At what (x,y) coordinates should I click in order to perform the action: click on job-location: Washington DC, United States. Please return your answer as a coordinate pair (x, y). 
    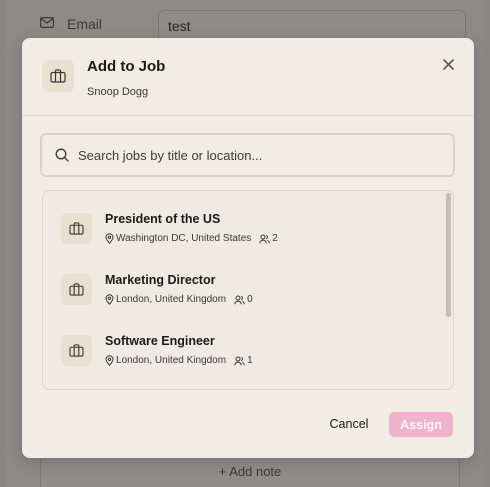
    Looking at the image, I should click on (184, 238).